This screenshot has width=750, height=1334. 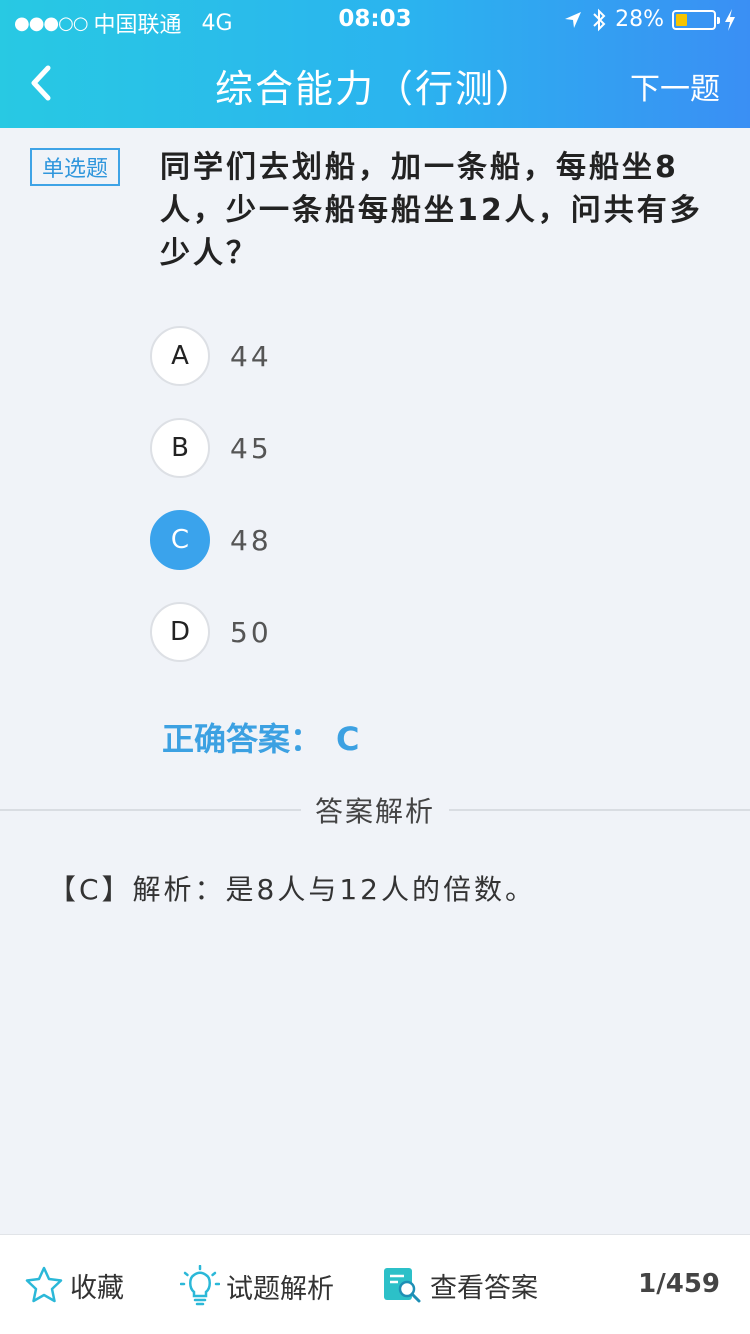 What do you see at coordinates (400, 448) in the screenshot?
I see `option-b: B 45` at bounding box center [400, 448].